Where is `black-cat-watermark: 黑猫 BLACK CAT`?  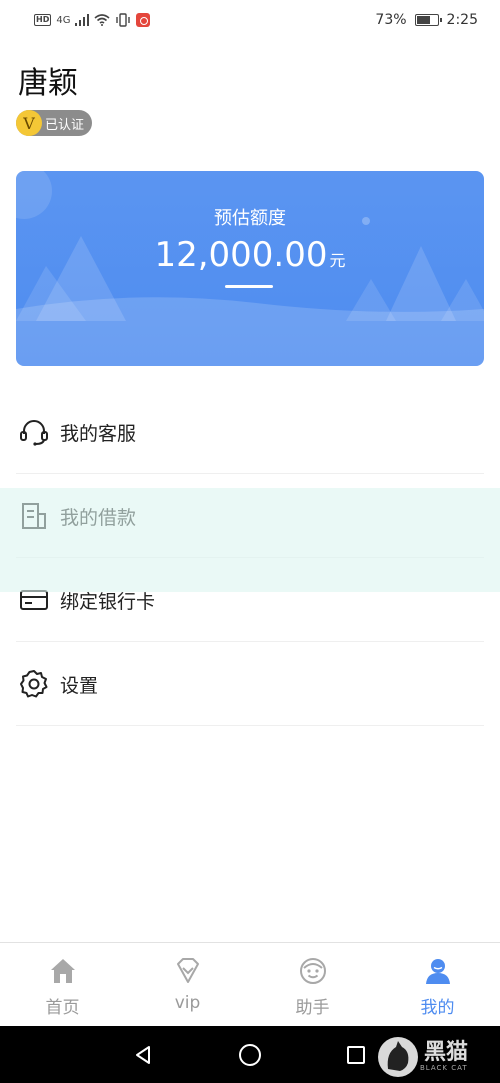
black-cat-watermark: 黑猫 BLACK CAT is located at coordinates (438, 1057).